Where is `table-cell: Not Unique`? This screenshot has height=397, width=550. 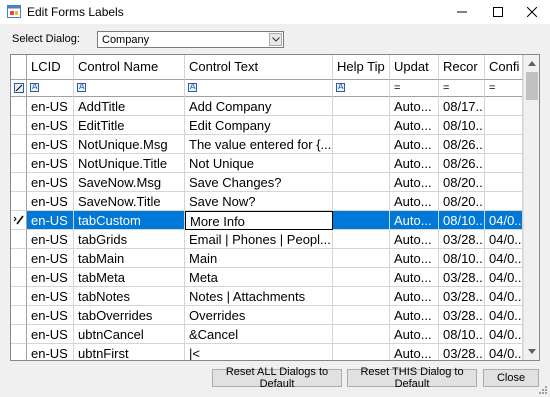
table-cell: Not Unique is located at coordinates (259, 163).